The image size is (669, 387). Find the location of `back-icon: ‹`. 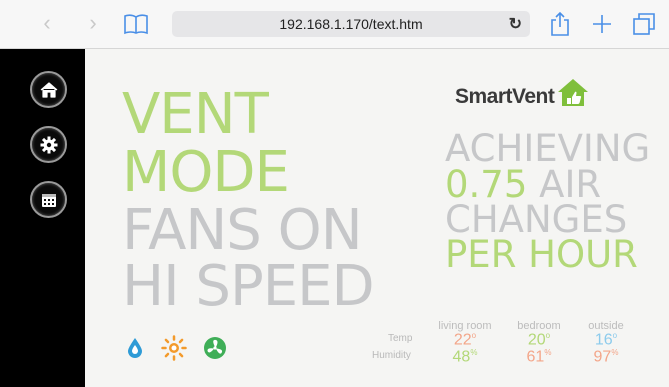

back-icon: ‹ is located at coordinates (47, 23).